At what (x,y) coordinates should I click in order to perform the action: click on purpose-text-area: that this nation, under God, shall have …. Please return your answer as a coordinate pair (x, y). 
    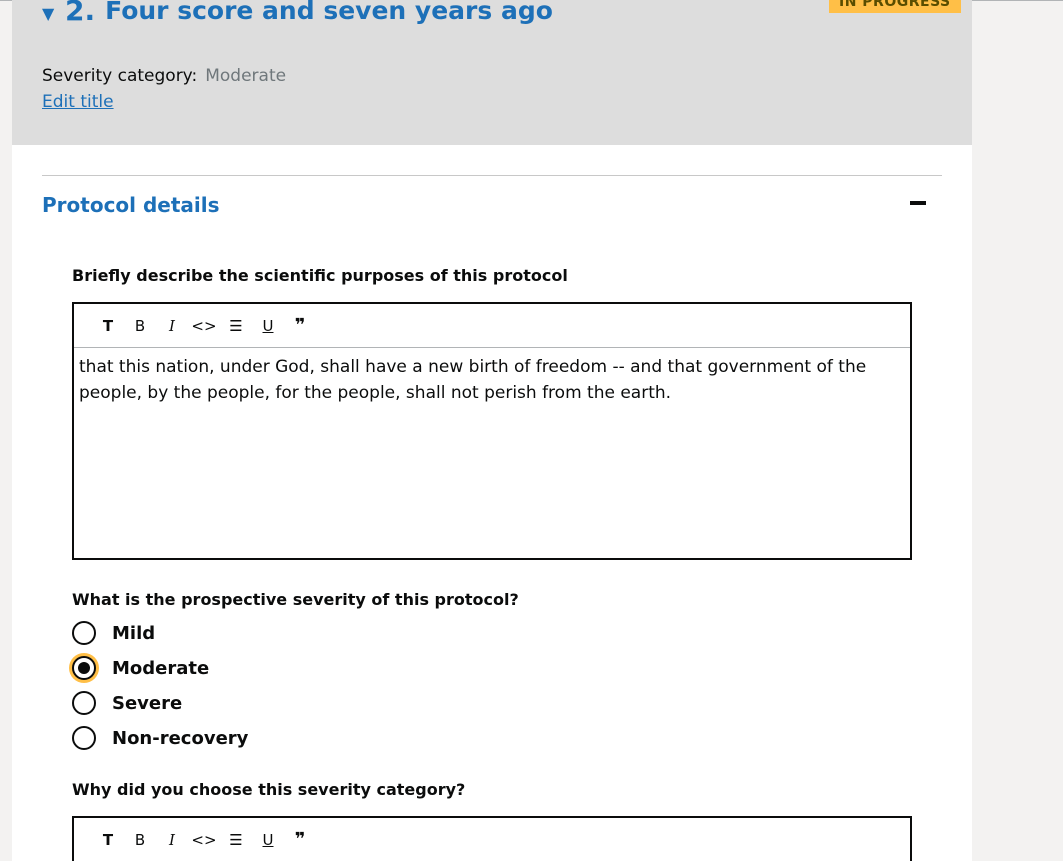
    Looking at the image, I should click on (492, 380).